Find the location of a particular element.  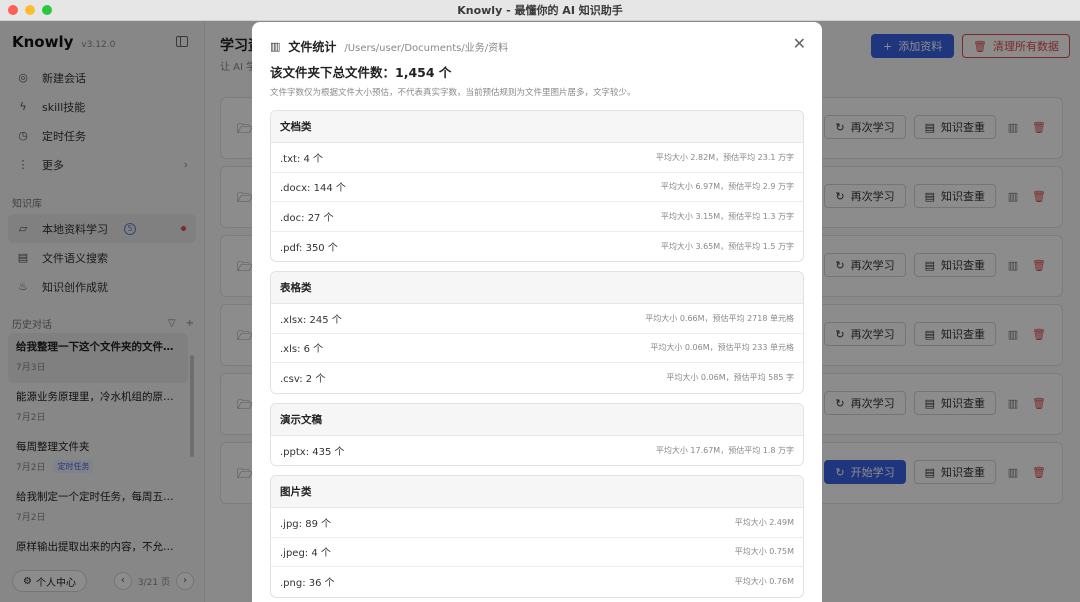

file-type-row: .docx: 144 个 平均大小 6.97M，预估平均 2.9 万字 is located at coordinates (537, 187).